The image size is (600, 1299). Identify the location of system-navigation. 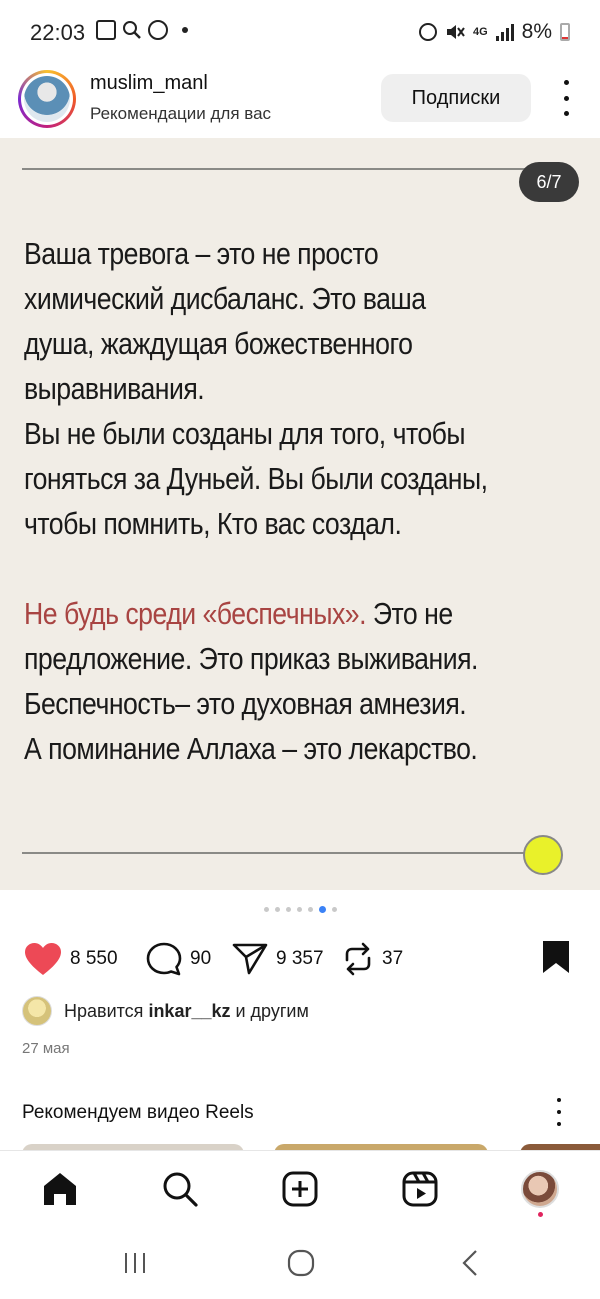
(300, 1263).